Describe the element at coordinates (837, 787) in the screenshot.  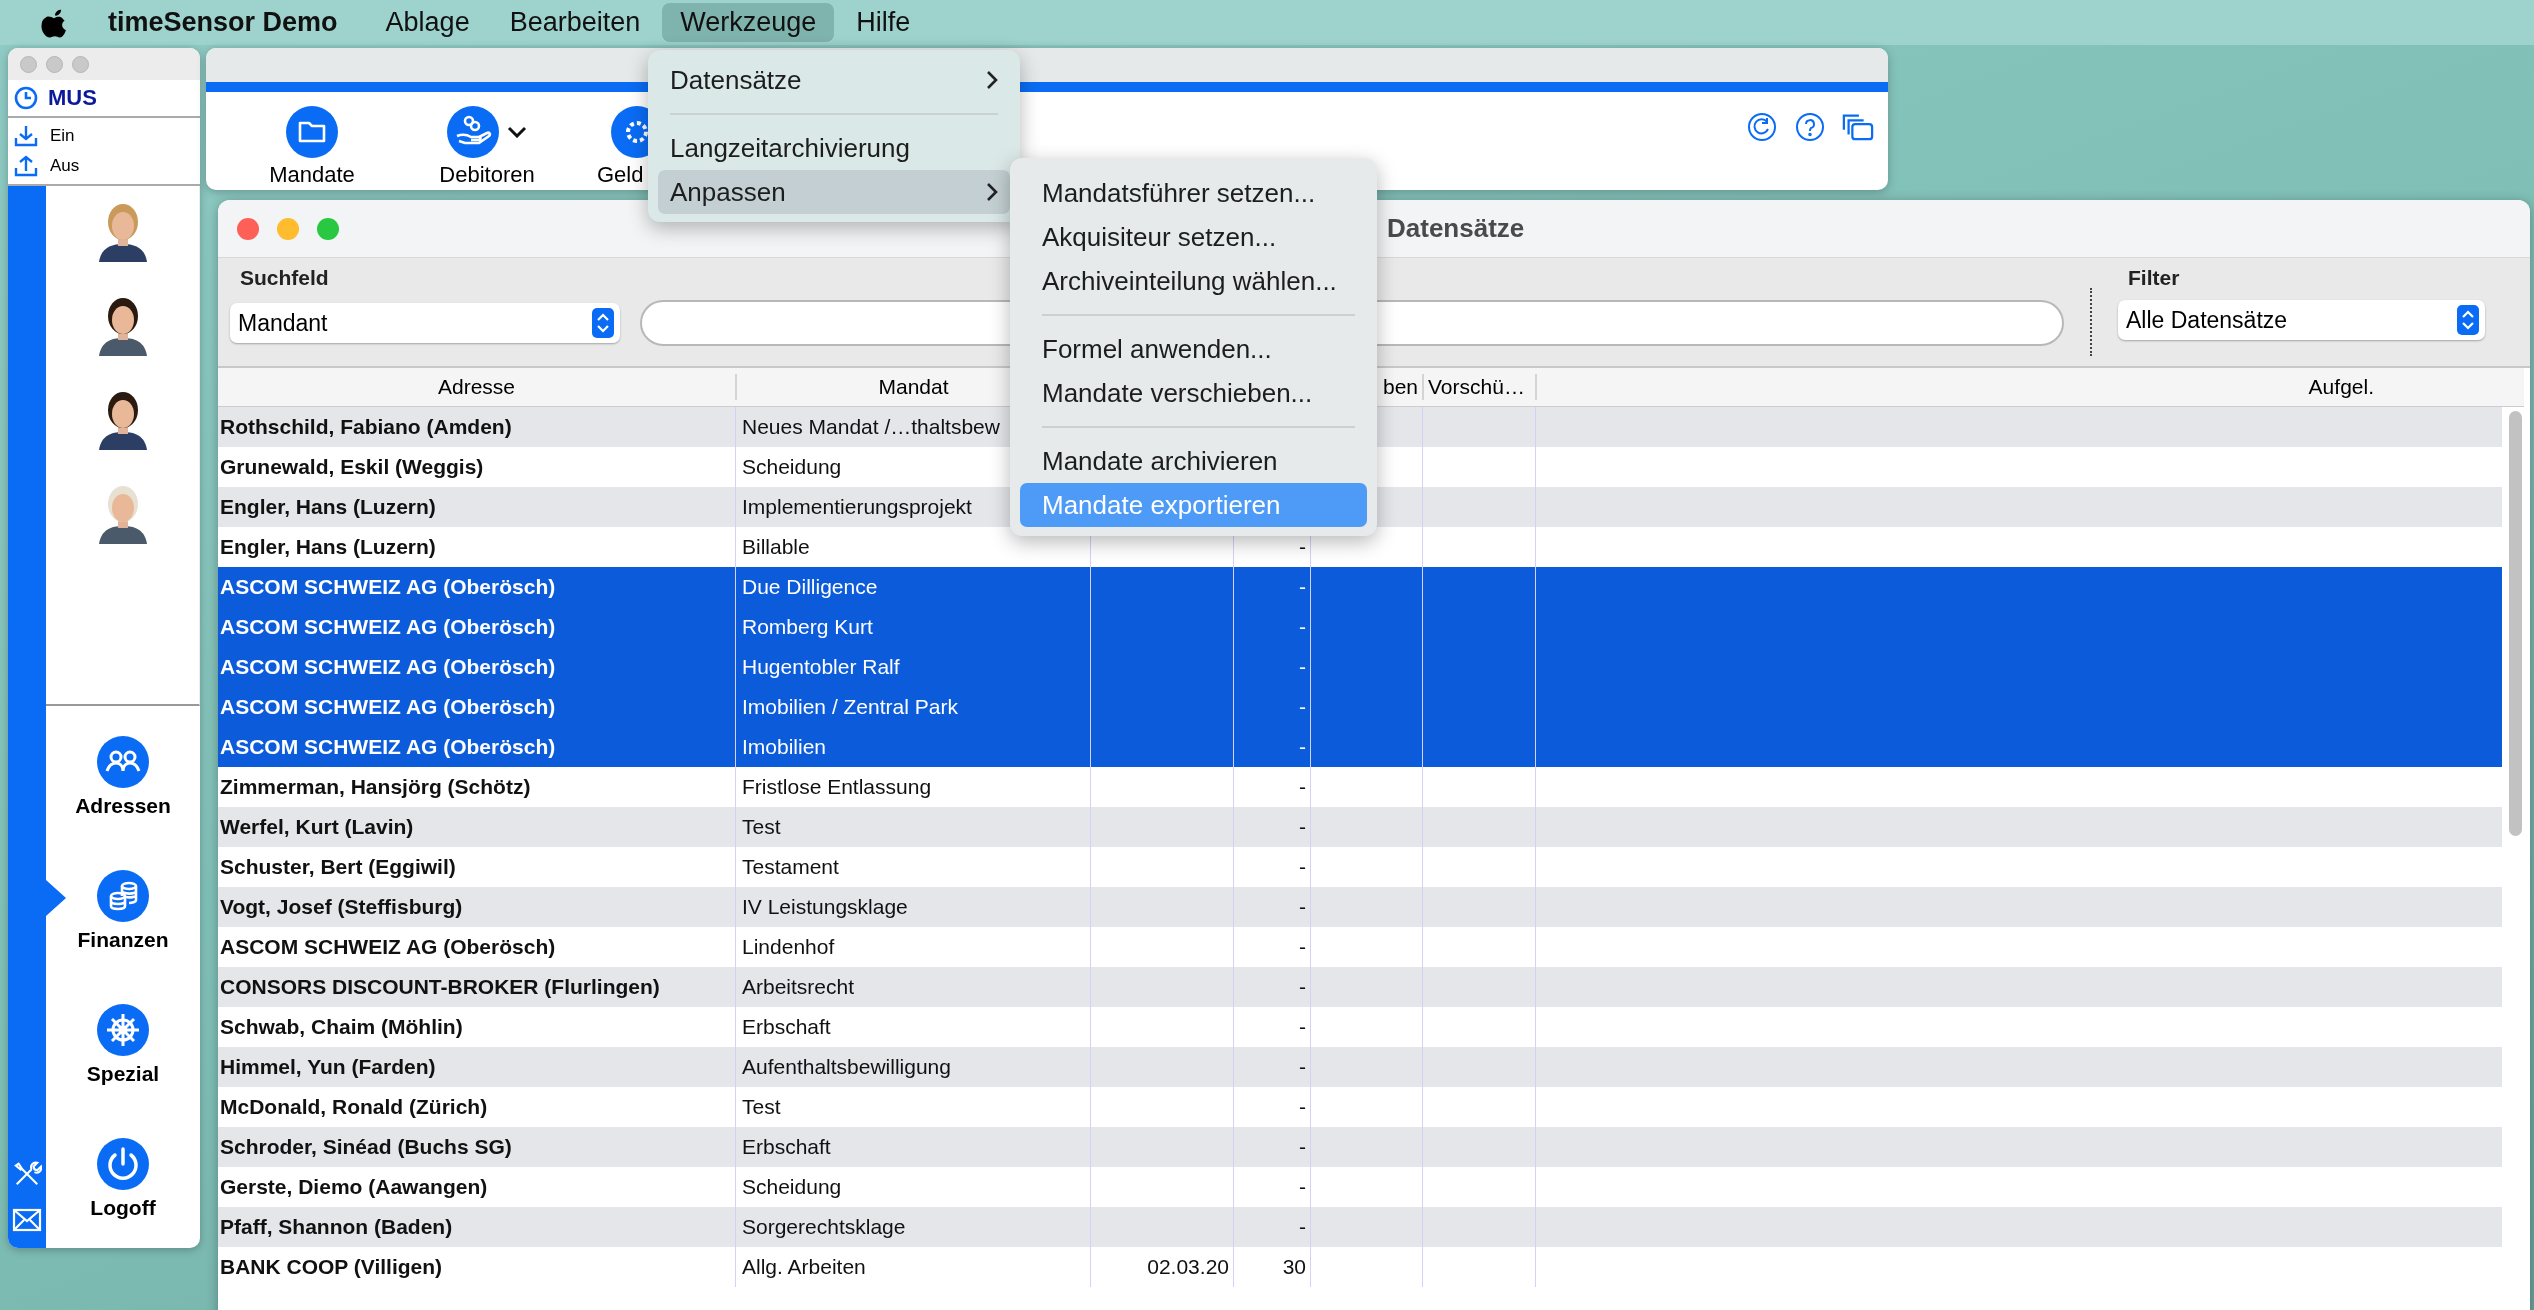
I see `table-cell: Fristlose Entlassung` at that location.